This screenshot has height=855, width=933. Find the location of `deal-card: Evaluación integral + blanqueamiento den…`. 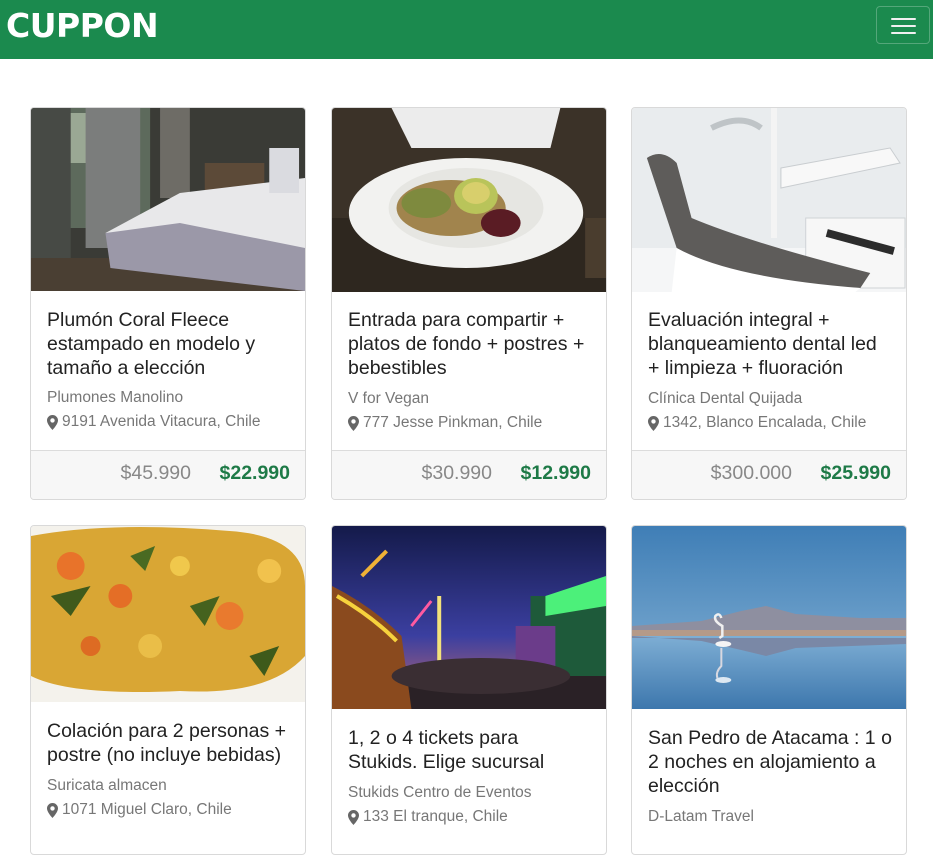

deal-card: Evaluación integral + blanqueamiento den… is located at coordinates (769, 303).